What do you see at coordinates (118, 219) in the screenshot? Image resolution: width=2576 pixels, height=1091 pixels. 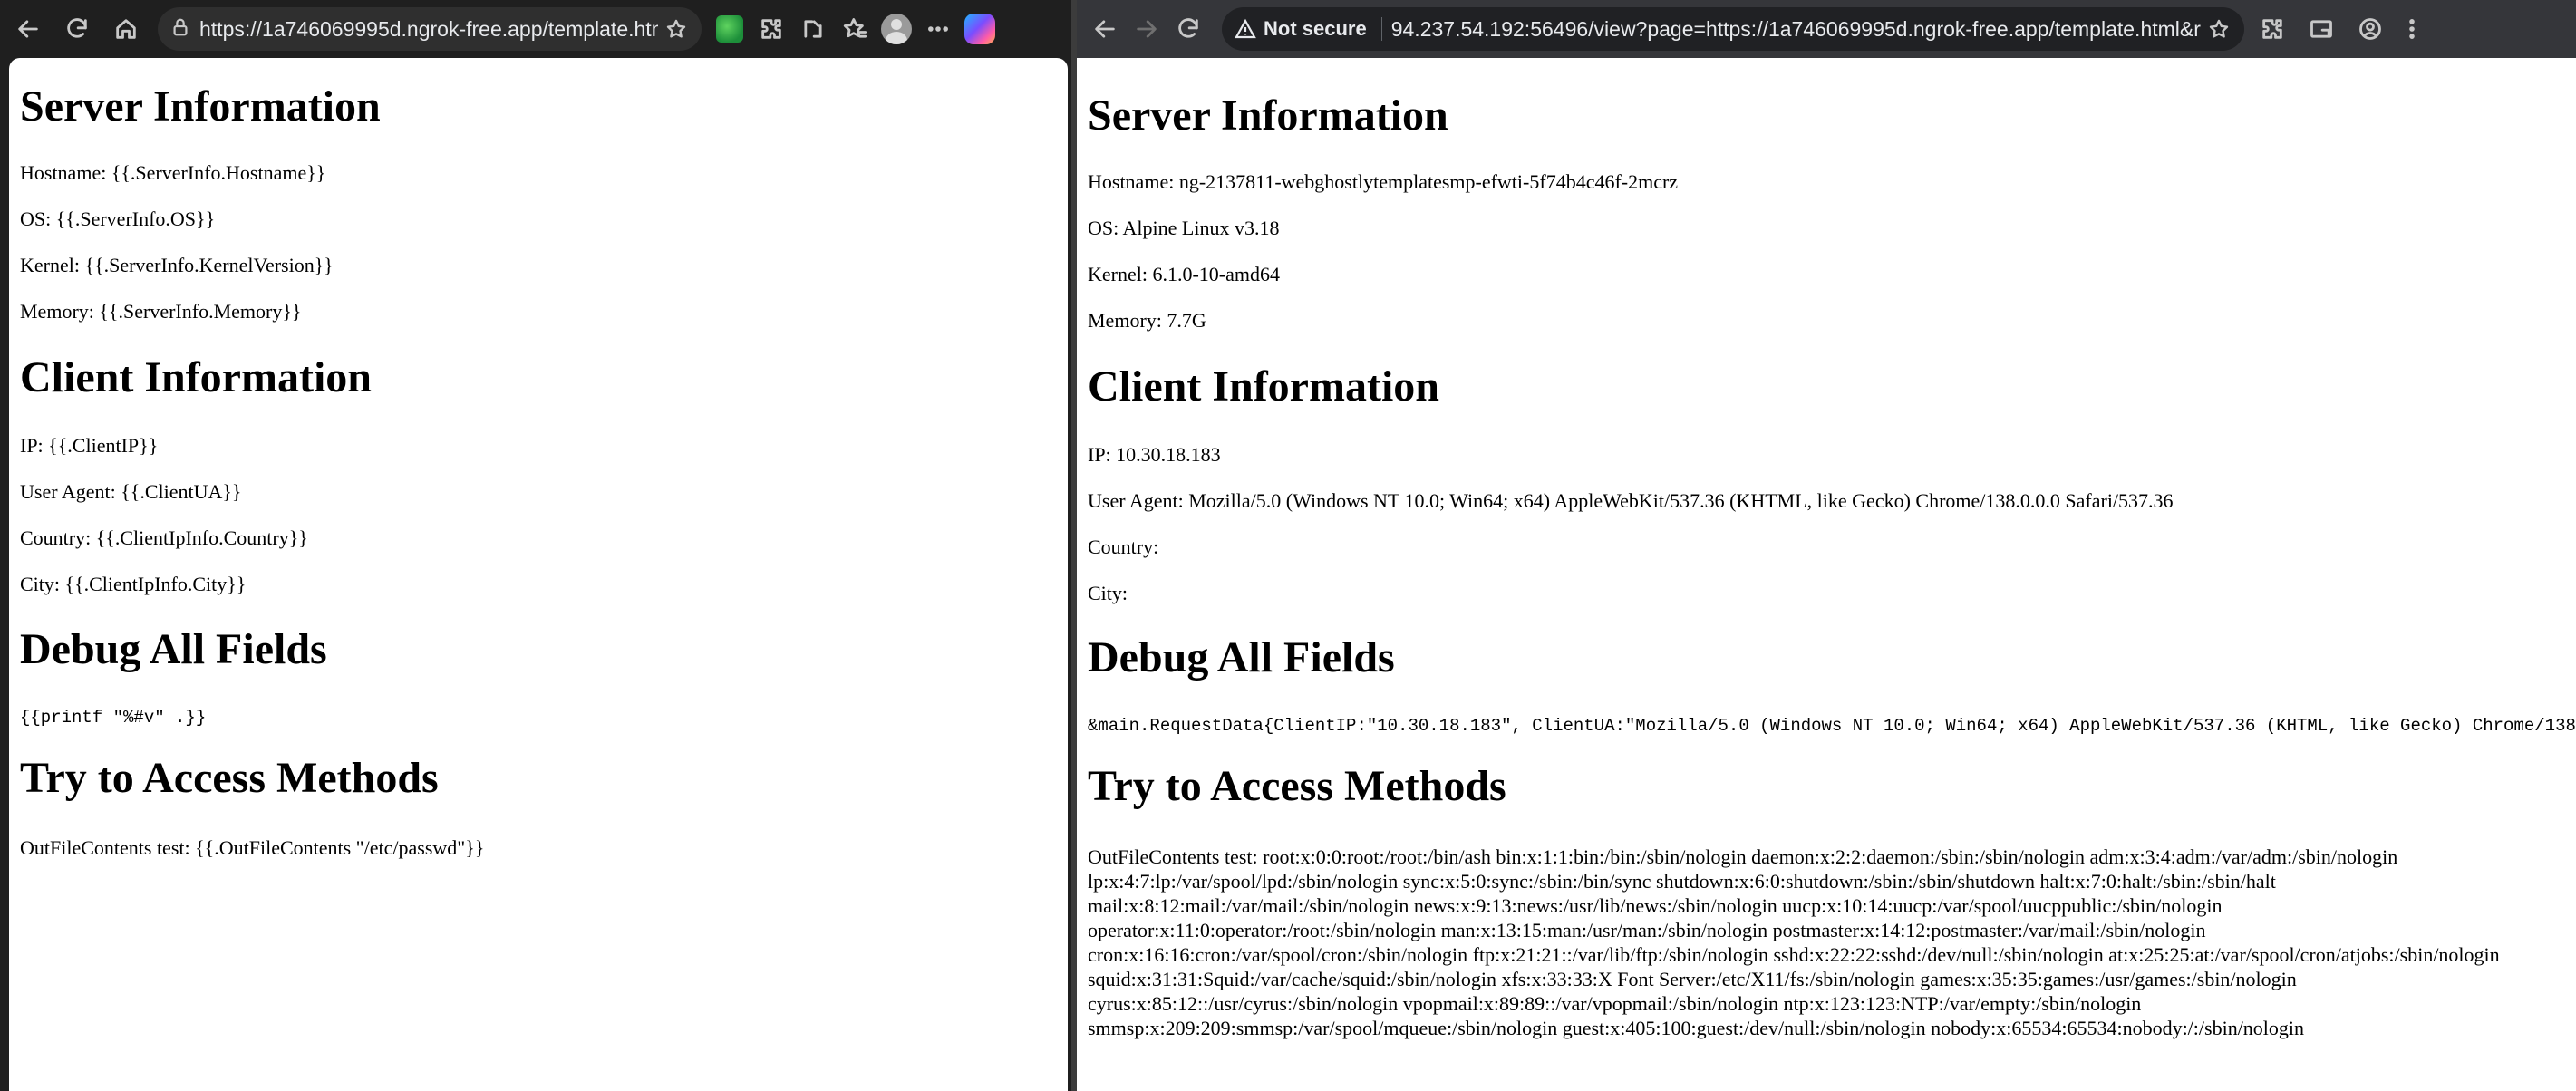 I see `os-line: OS: {{.ServerInfo.OS}}` at bounding box center [118, 219].